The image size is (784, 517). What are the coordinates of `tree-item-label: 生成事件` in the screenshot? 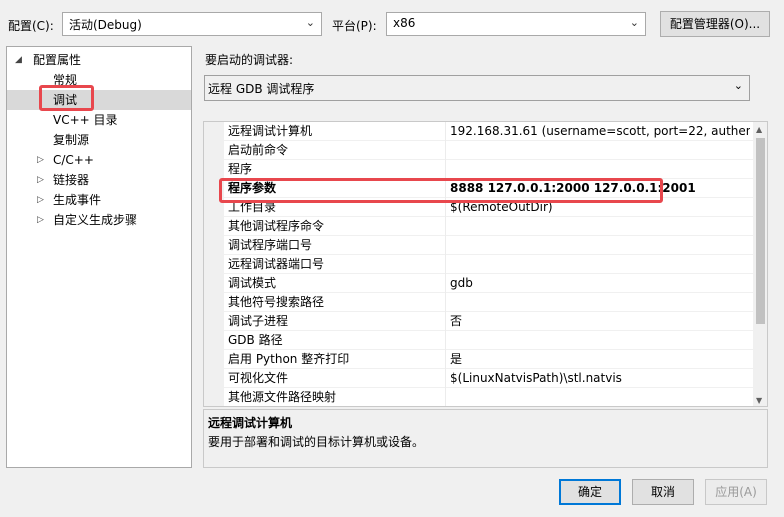 It's located at (77, 200).